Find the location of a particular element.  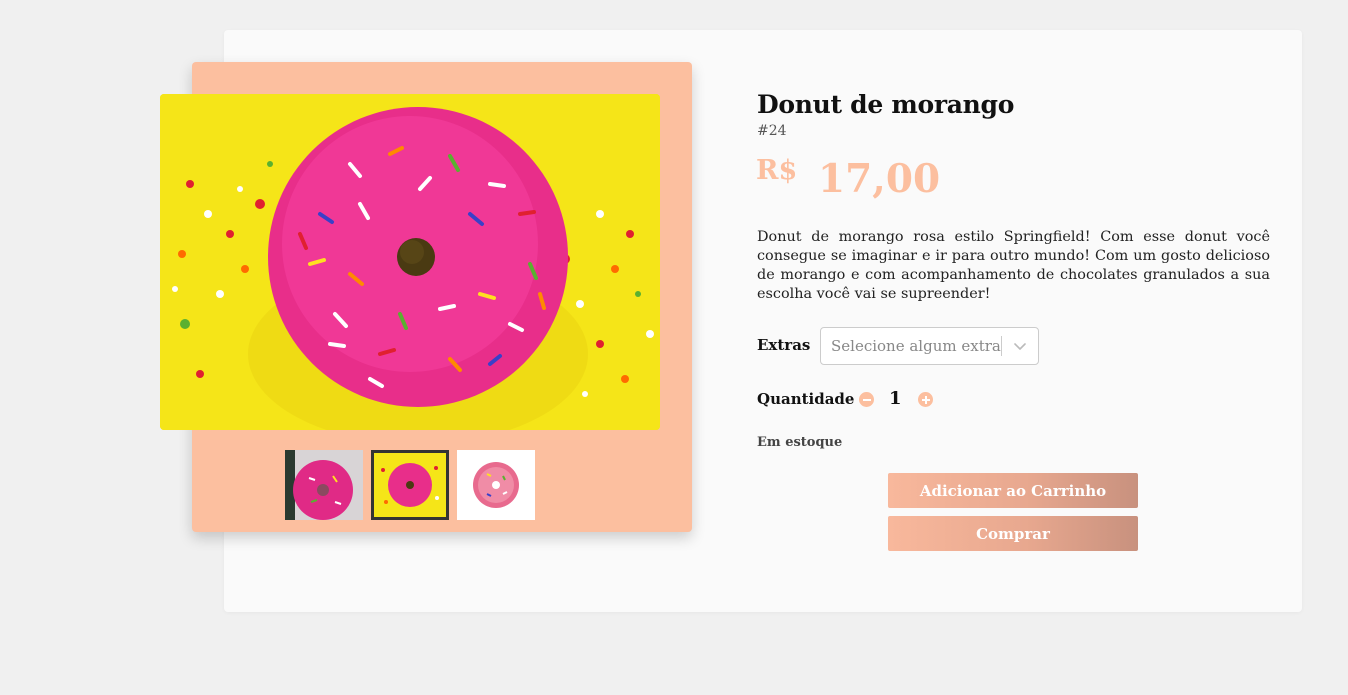

price-value: 17,00 is located at coordinates (879, 179).